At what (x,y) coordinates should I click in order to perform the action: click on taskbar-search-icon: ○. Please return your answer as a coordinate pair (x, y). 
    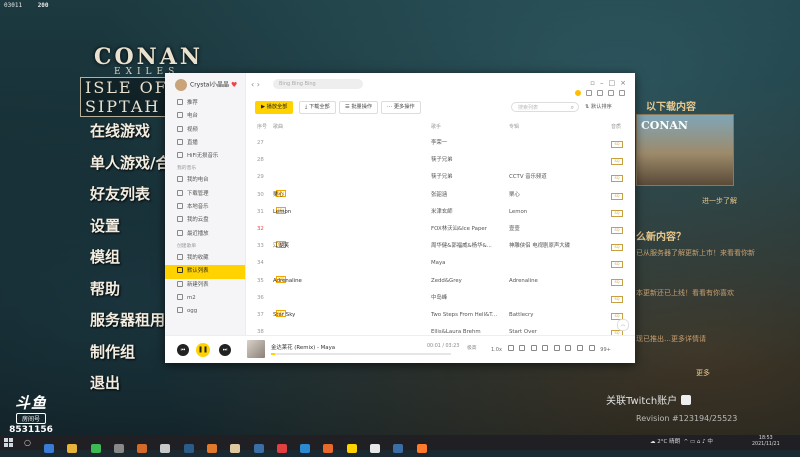
    Looking at the image, I should click on (27, 442).